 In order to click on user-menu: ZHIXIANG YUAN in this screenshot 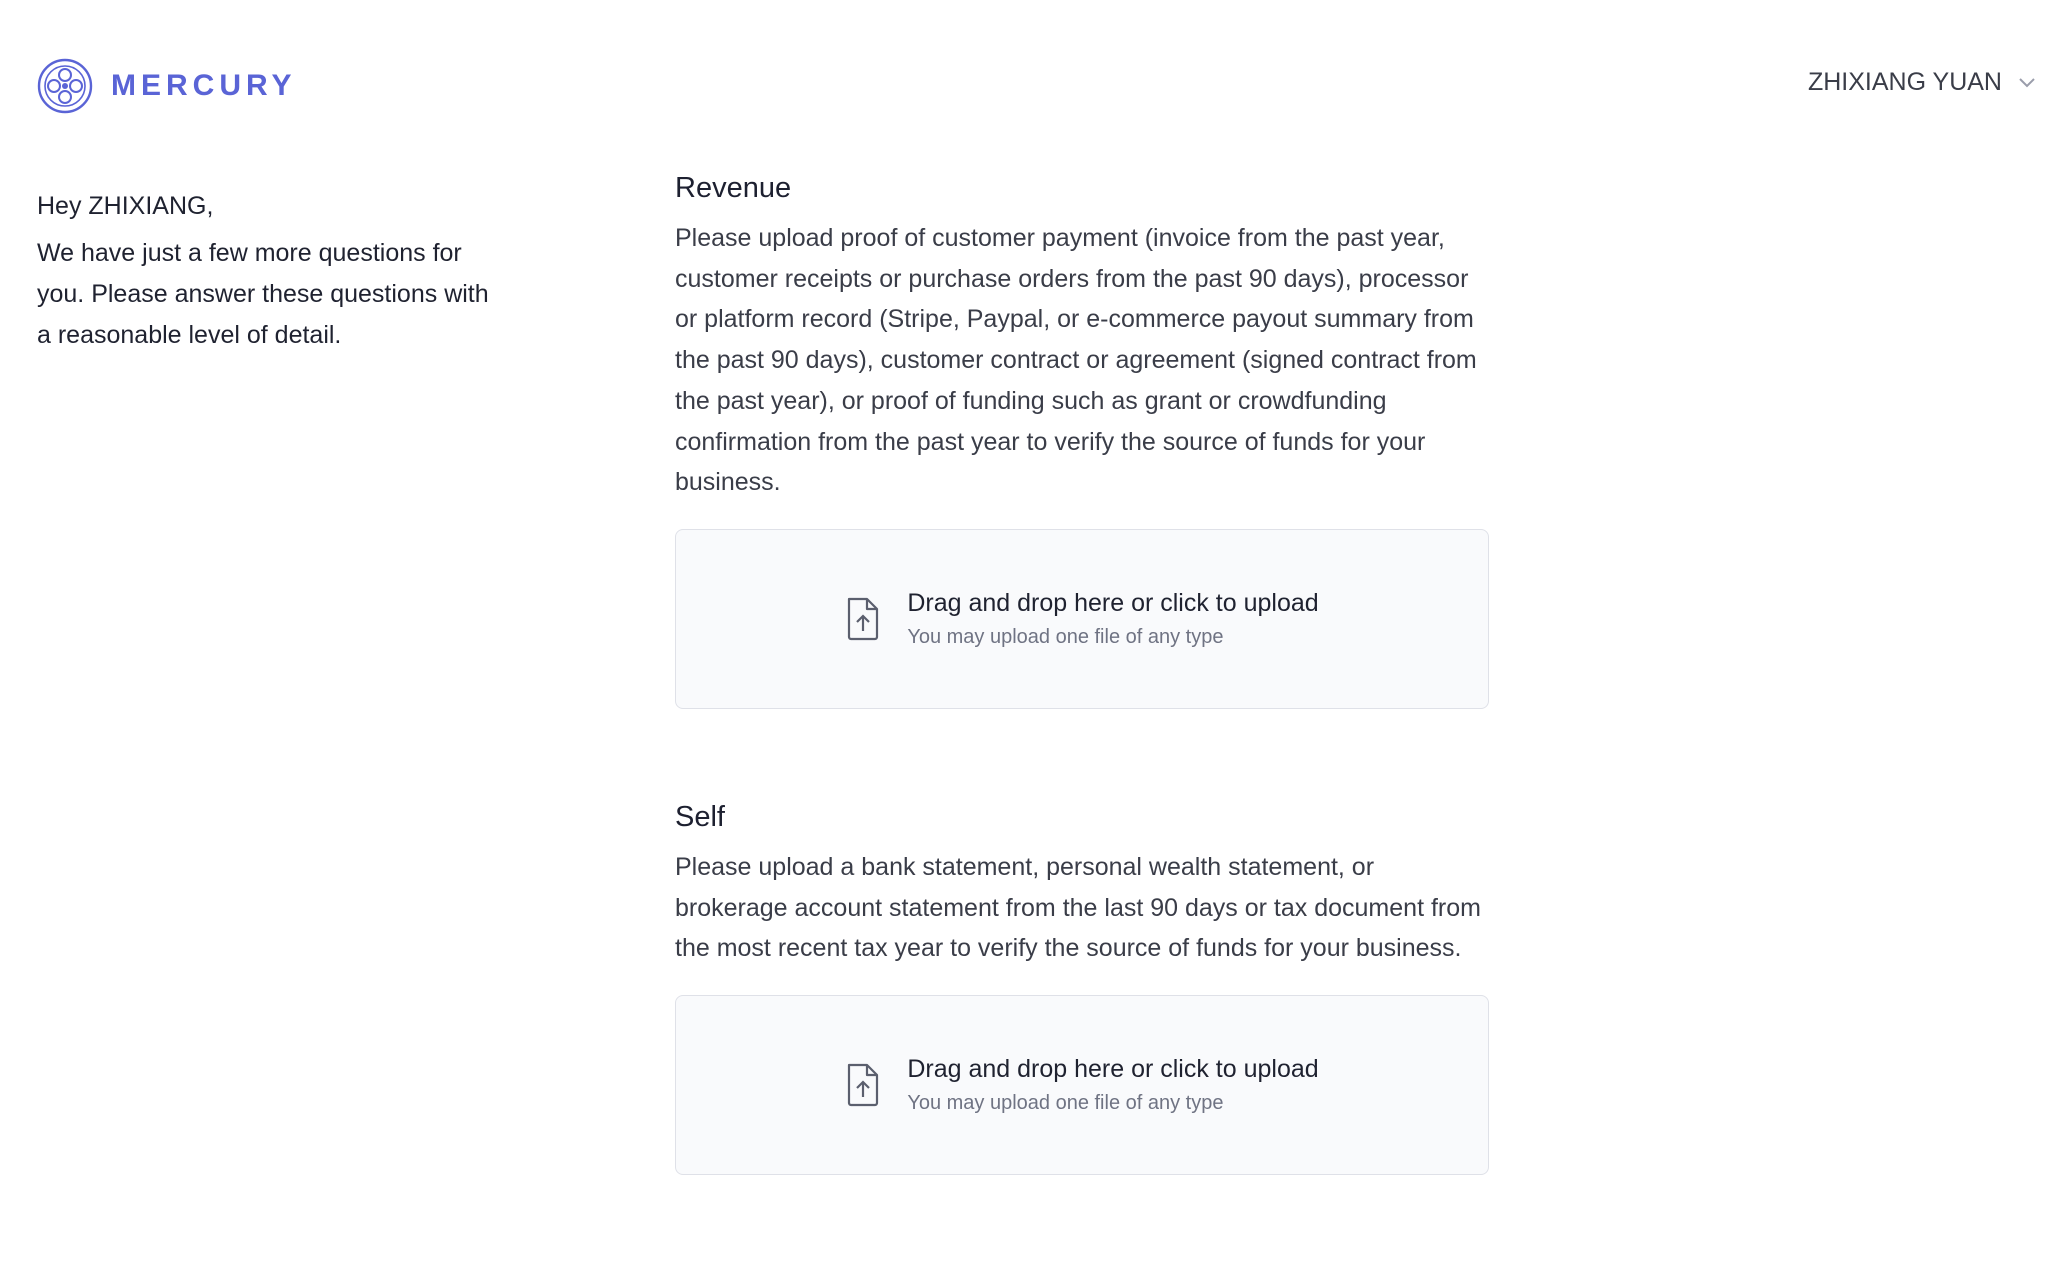, I will do `click(1922, 82)`.